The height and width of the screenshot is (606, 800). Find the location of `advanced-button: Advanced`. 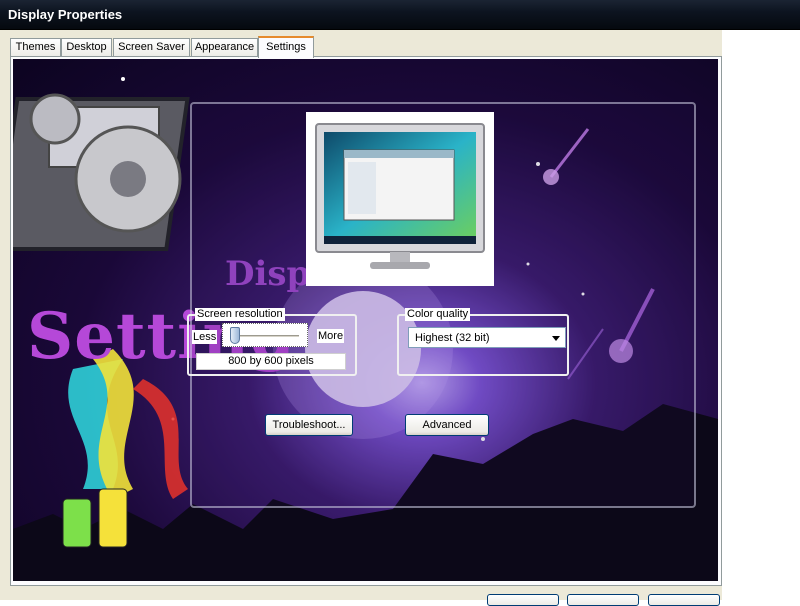

advanced-button: Advanced is located at coordinates (447, 425).